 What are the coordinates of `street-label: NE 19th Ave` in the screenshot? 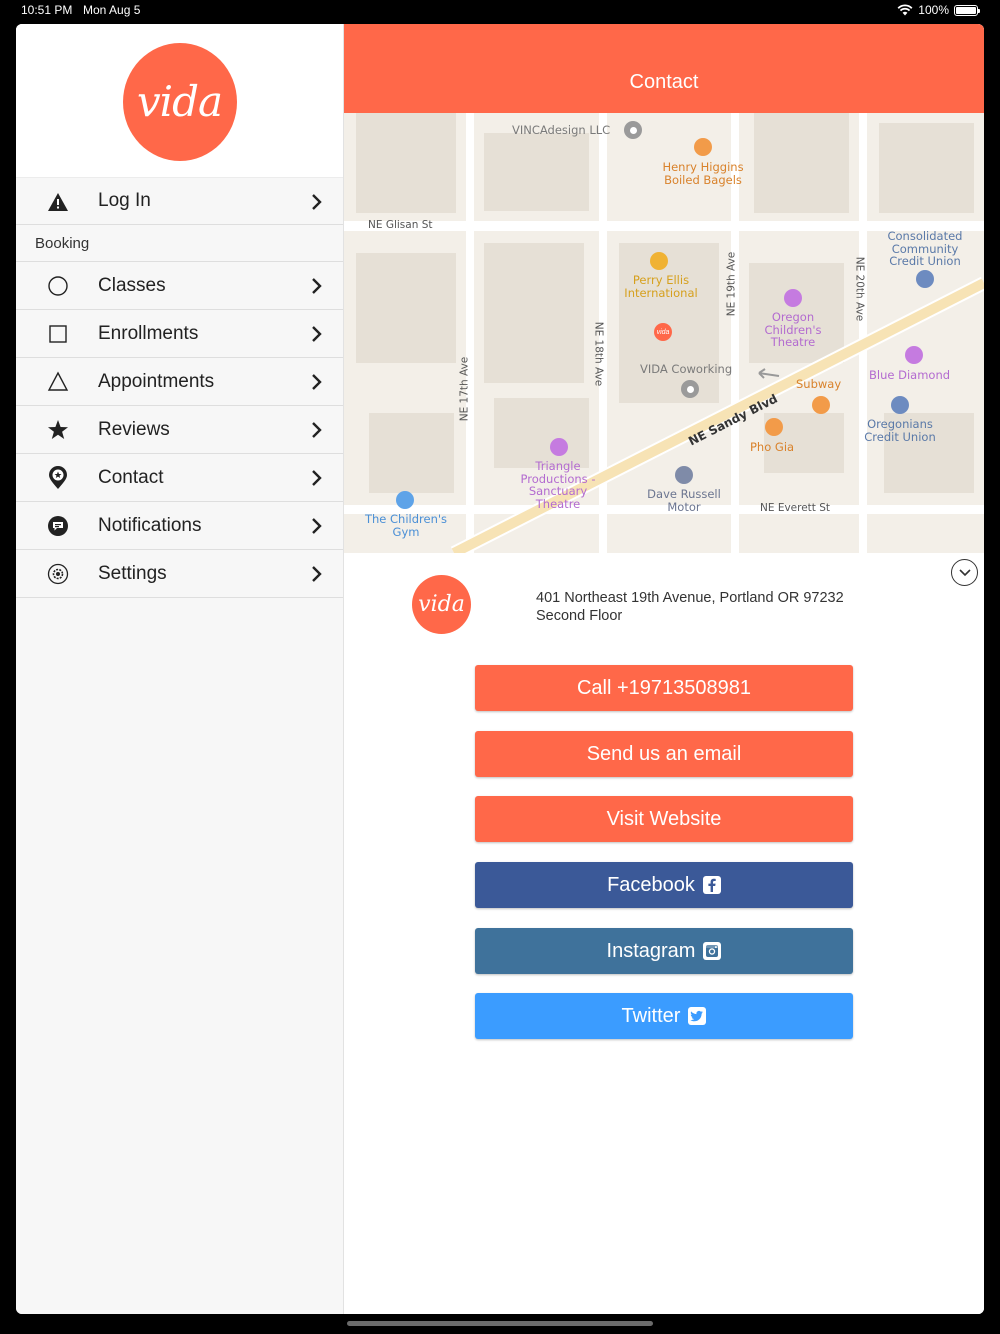 It's located at (731, 284).